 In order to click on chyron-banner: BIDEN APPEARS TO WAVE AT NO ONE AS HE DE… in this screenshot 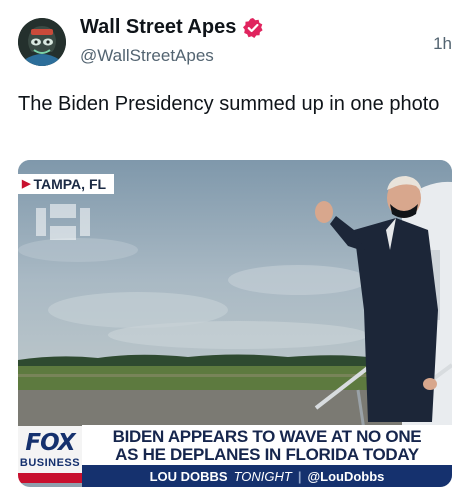, I will do `click(267, 445)`.